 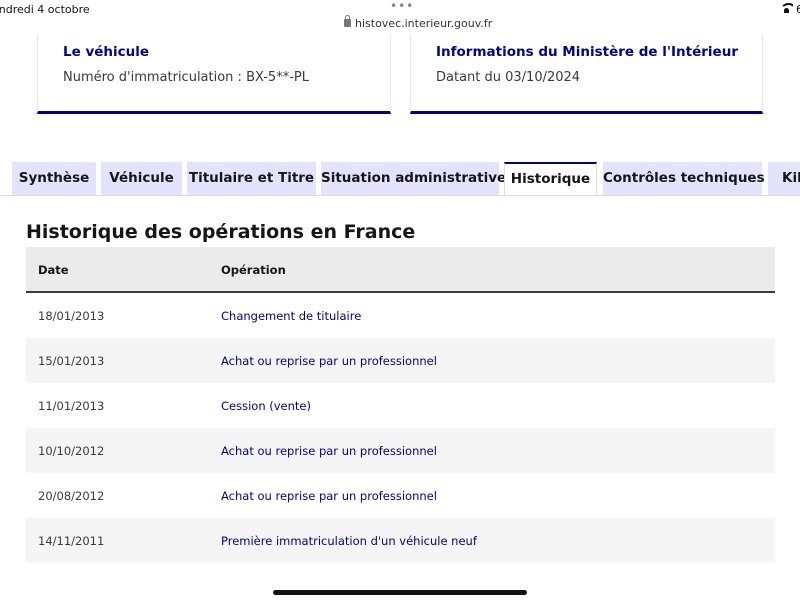 What do you see at coordinates (400, 270) in the screenshot?
I see `table-header: Date Opération` at bounding box center [400, 270].